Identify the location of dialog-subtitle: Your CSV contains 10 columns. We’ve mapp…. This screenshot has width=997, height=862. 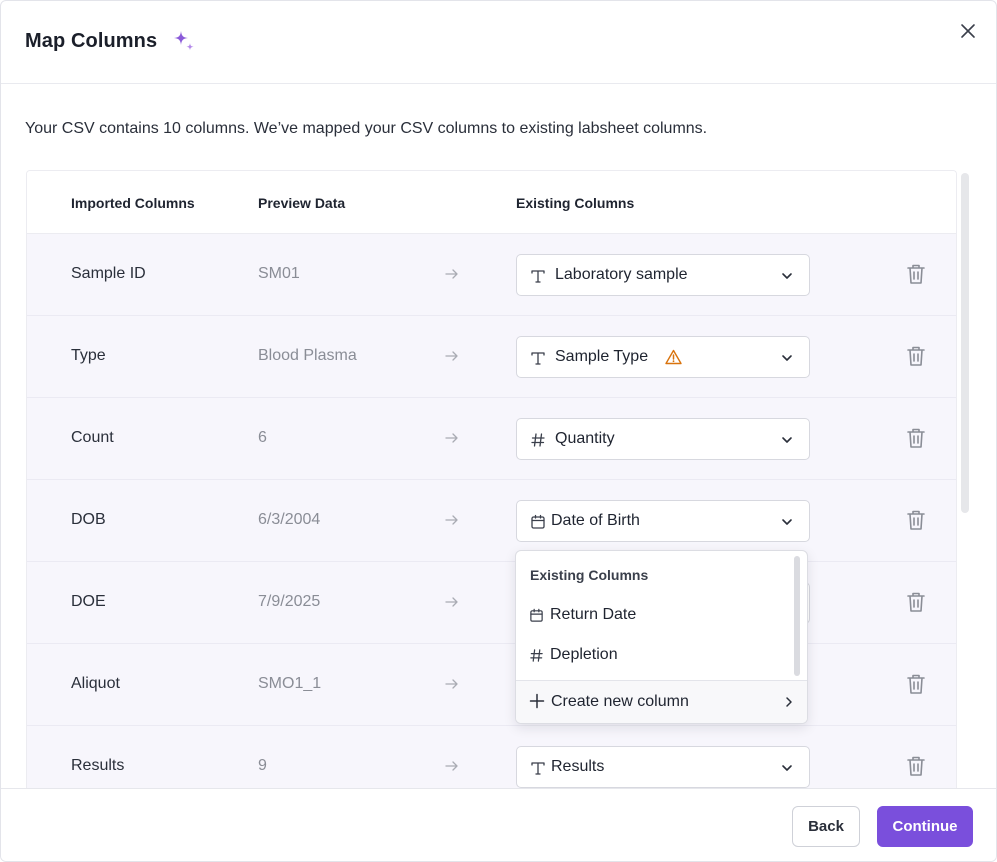
(366, 128).